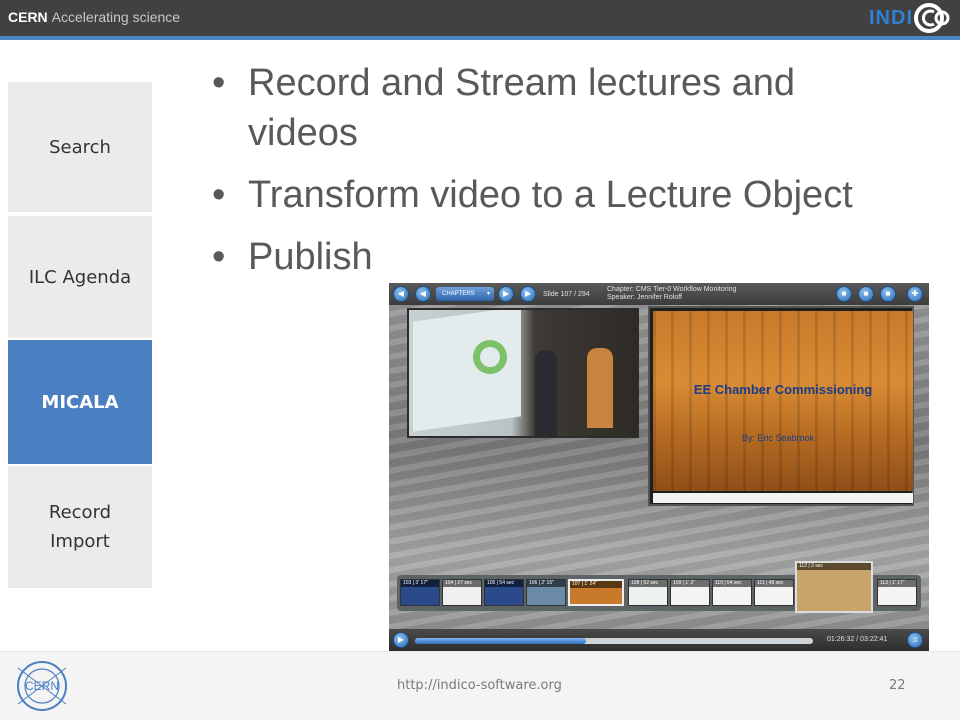  I want to click on thumbnail: 109 | 1' 2", so click(690, 592).